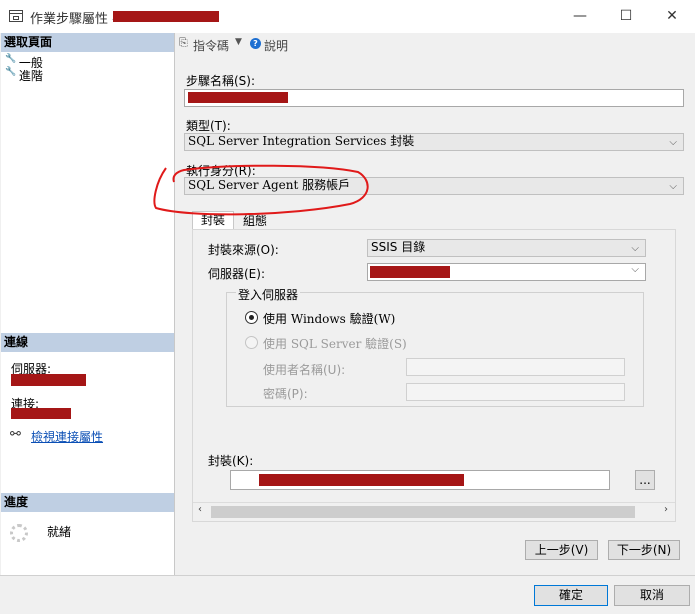 This screenshot has width=695, height=614. Describe the element at coordinates (261, 190) in the screenshot. I see `red-annotation-ellipse` at that location.